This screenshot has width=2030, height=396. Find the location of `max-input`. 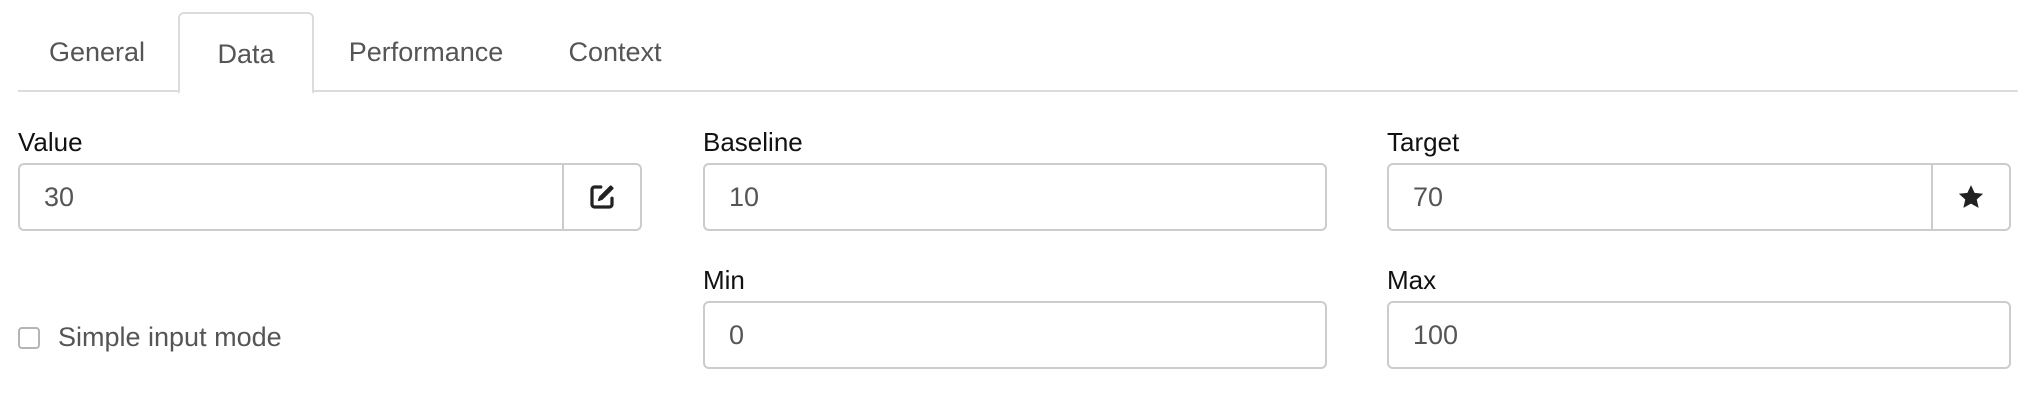

max-input is located at coordinates (1699, 335).